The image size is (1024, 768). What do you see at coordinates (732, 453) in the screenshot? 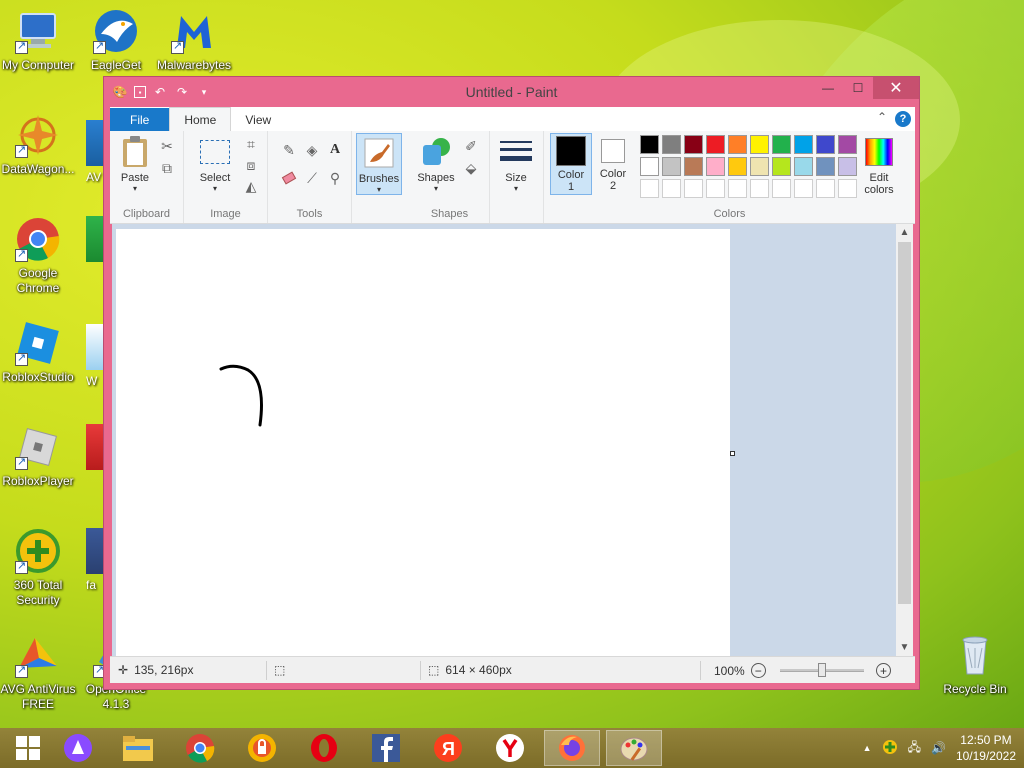
I see `canvas-resize-handle` at bounding box center [732, 453].